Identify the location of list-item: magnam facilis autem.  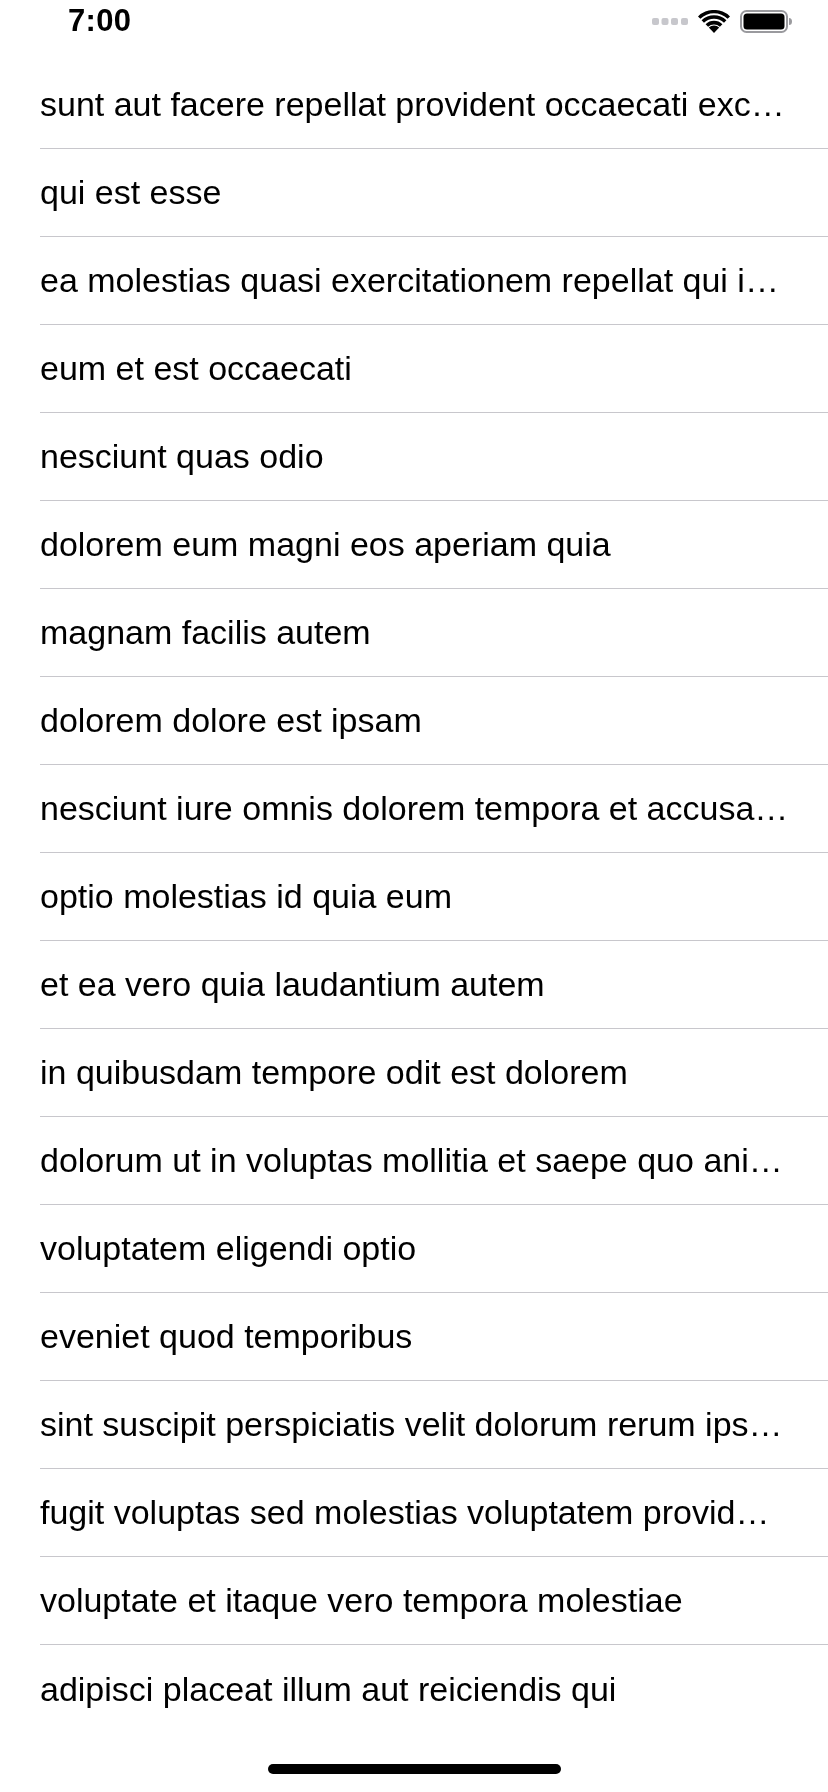
(434, 633).